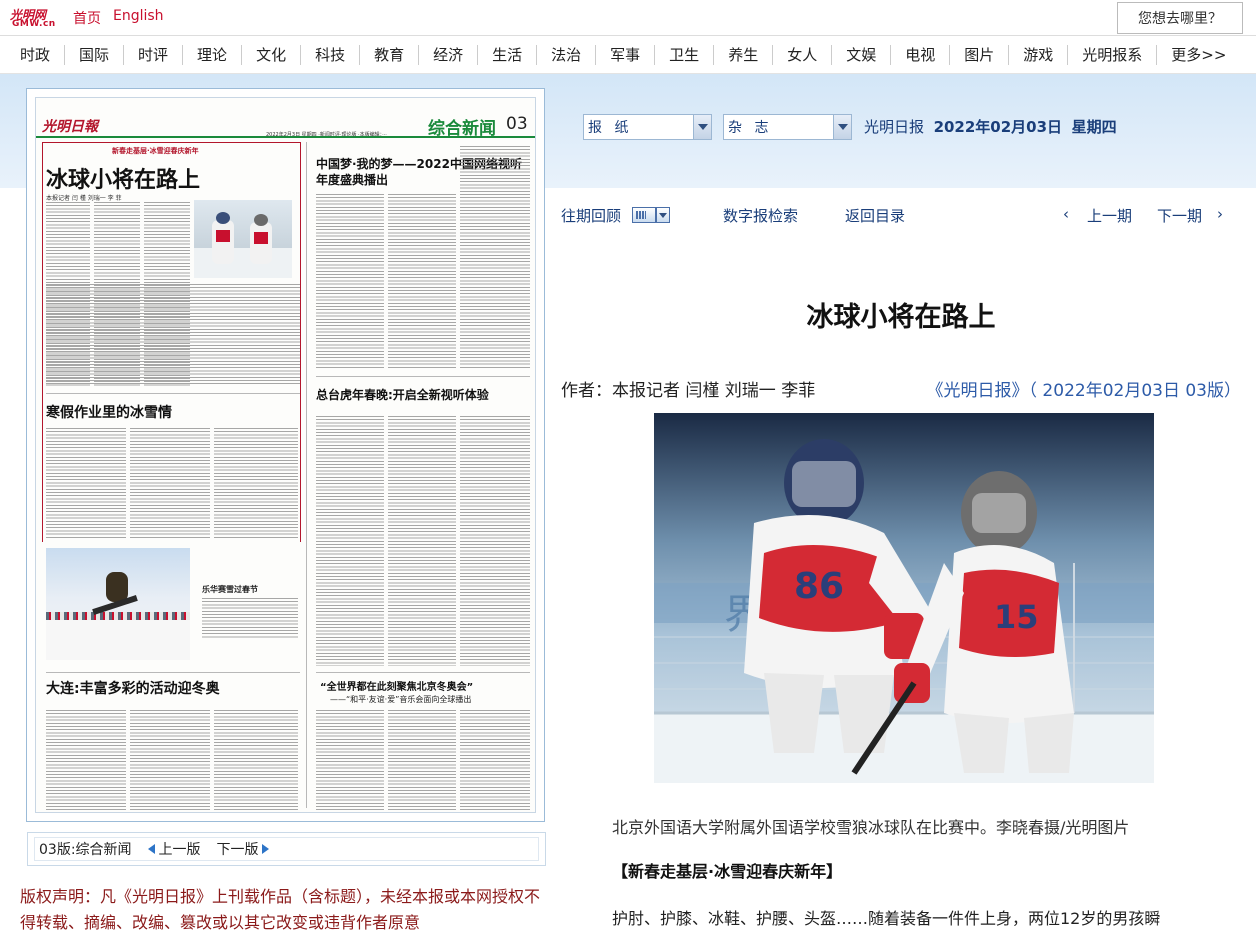 This screenshot has height=936, width=1256. I want to click on thumb-header-rule, so click(285, 137).